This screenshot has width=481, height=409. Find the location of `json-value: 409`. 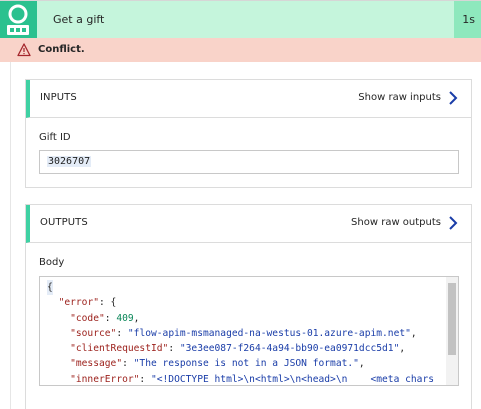

json-value: 409 is located at coordinates (125, 318).